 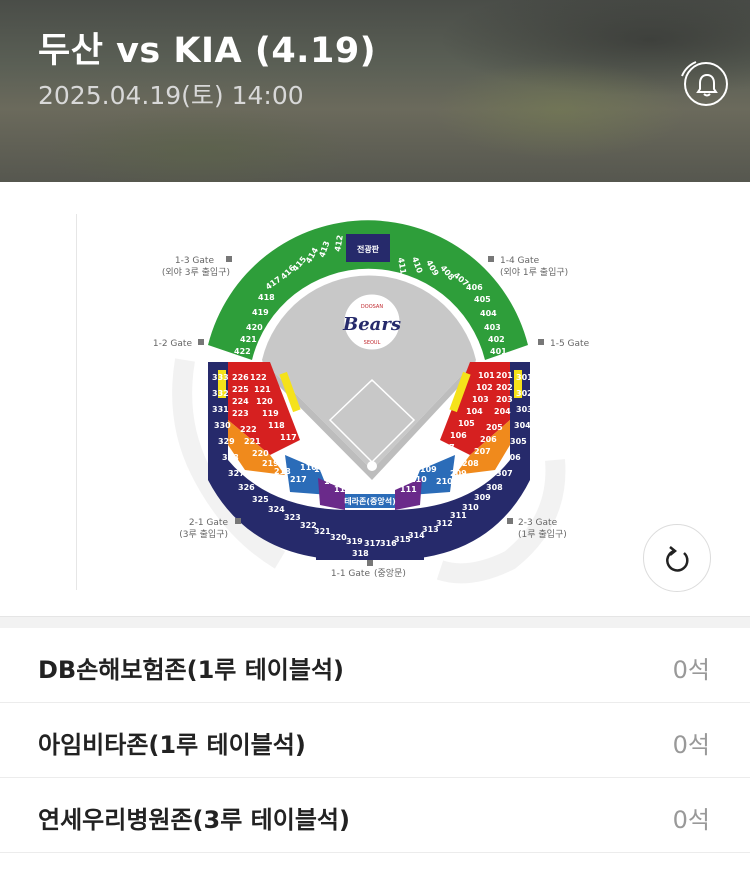 I want to click on svg-text: 106, so click(x=458, y=435).